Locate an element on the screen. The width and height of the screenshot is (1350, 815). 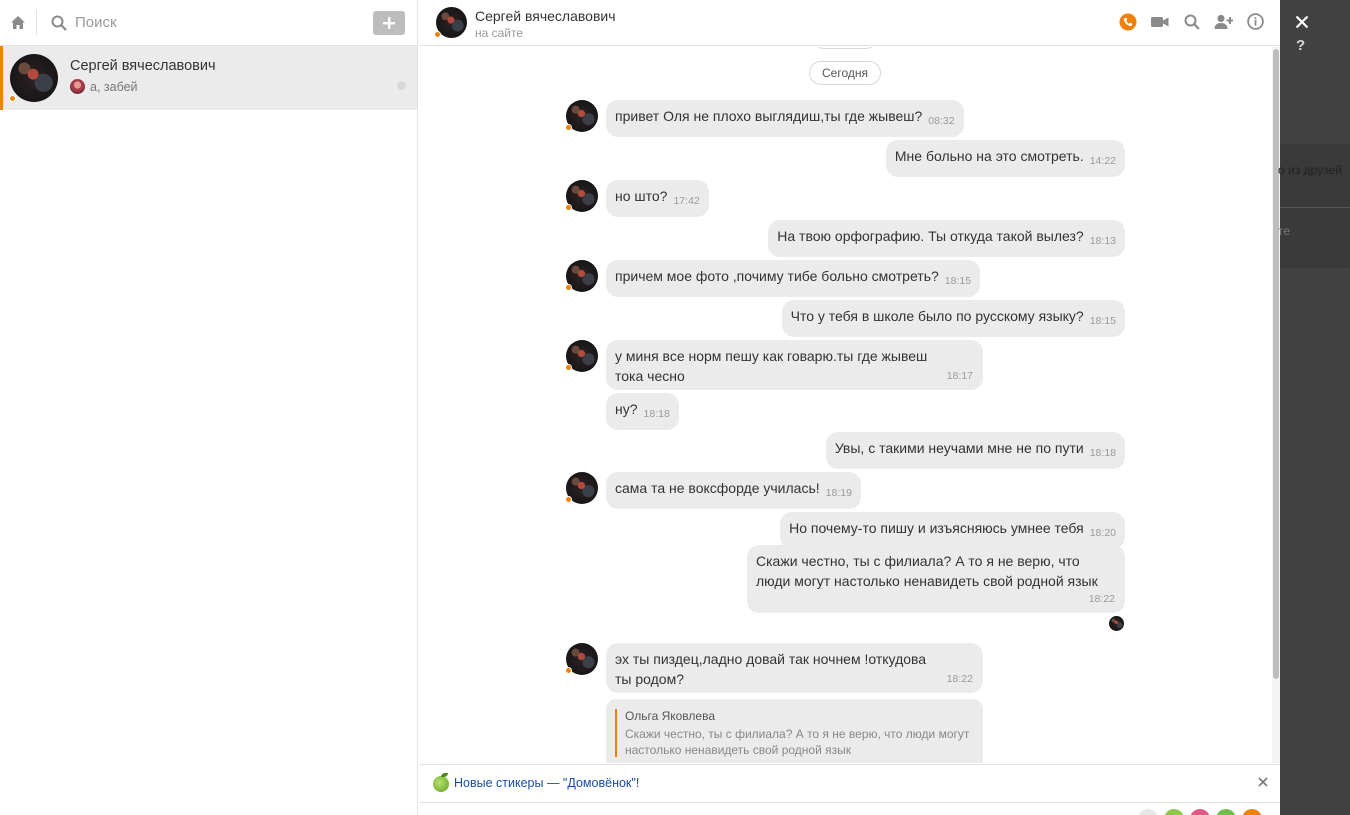
conversation-preview: а, забей is located at coordinates (104, 86).